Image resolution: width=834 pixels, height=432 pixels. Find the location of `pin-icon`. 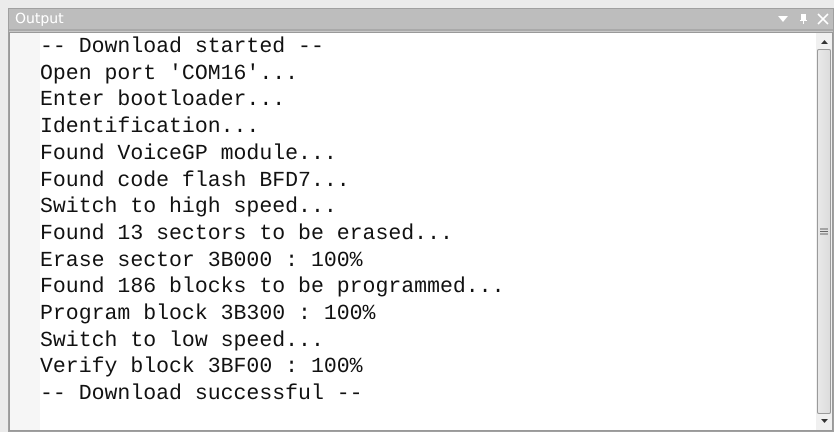

pin-icon is located at coordinates (803, 19).